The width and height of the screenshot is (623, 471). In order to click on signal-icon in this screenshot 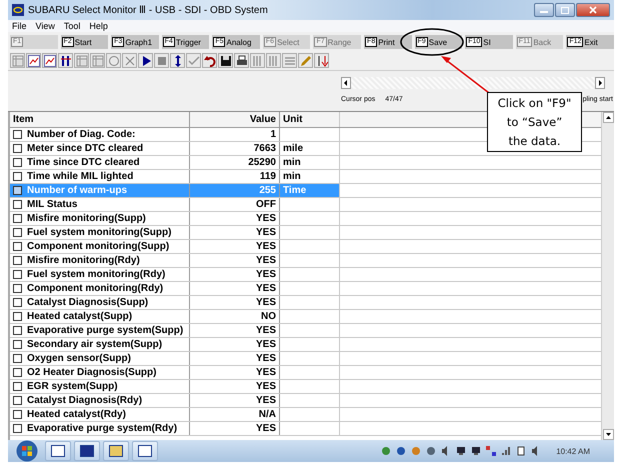, I will do `click(506, 451)`.